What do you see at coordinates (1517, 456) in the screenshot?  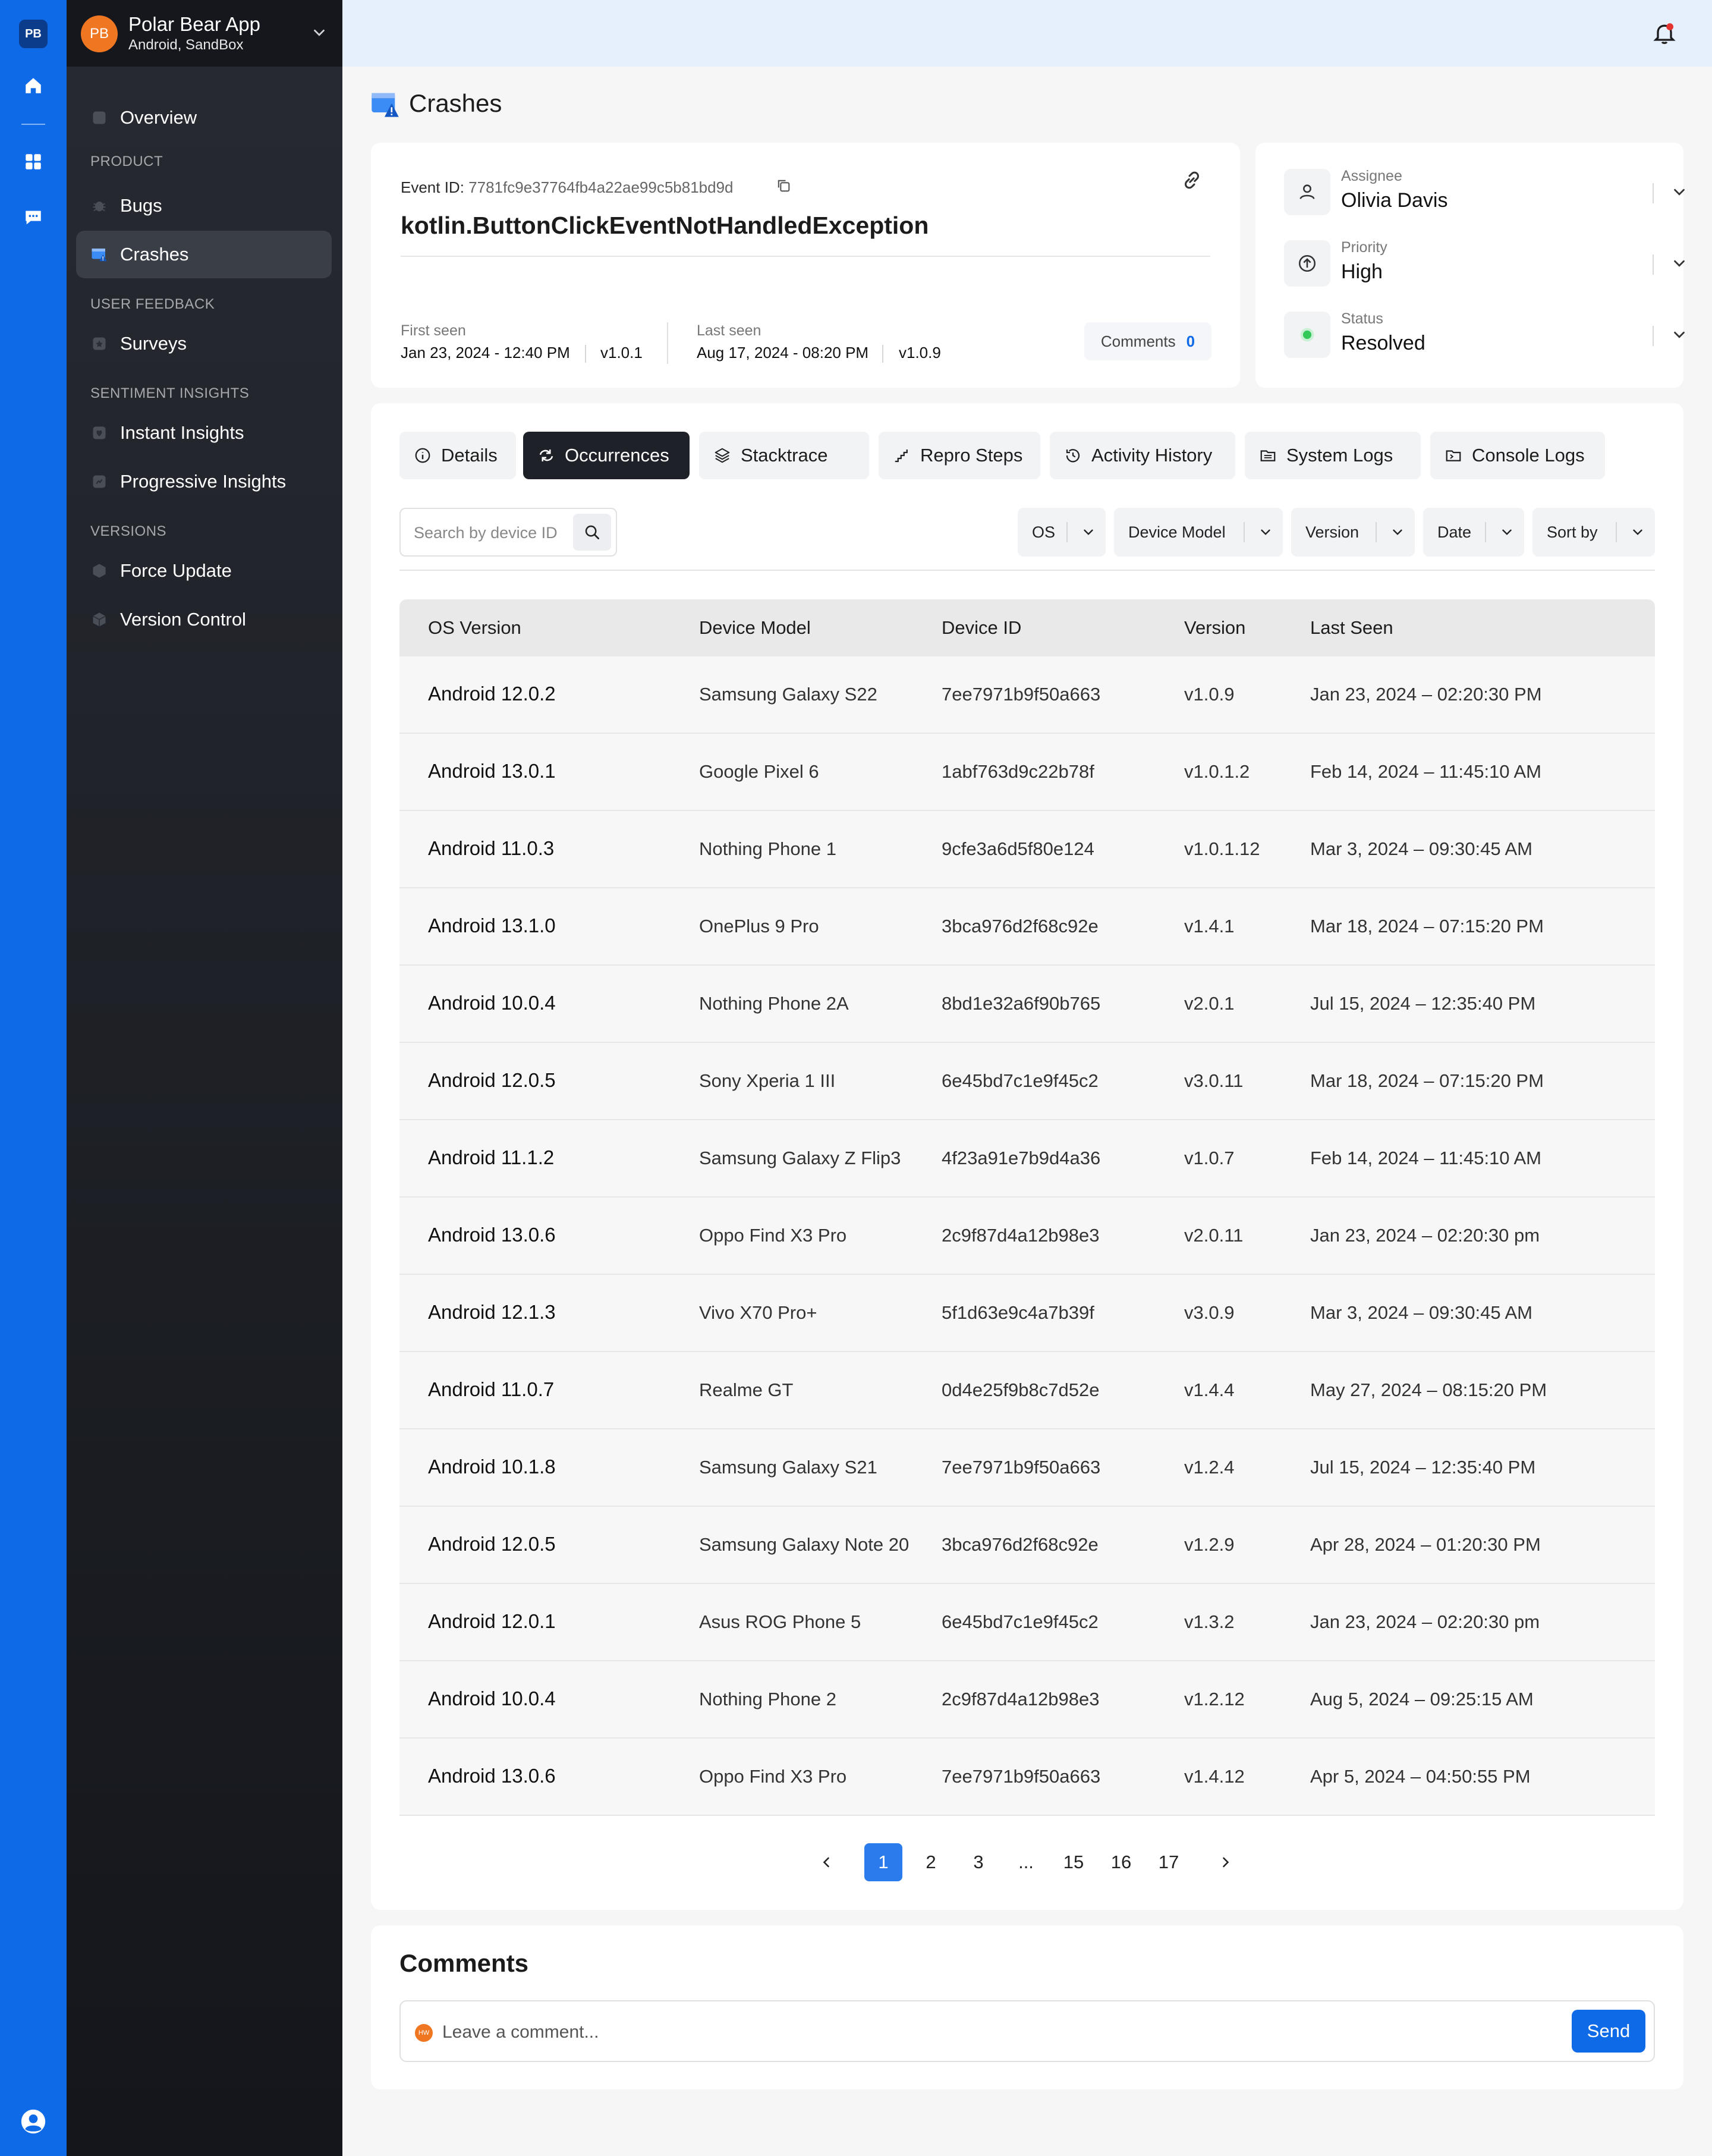 I see `tab-console-logs: Console Logs` at bounding box center [1517, 456].